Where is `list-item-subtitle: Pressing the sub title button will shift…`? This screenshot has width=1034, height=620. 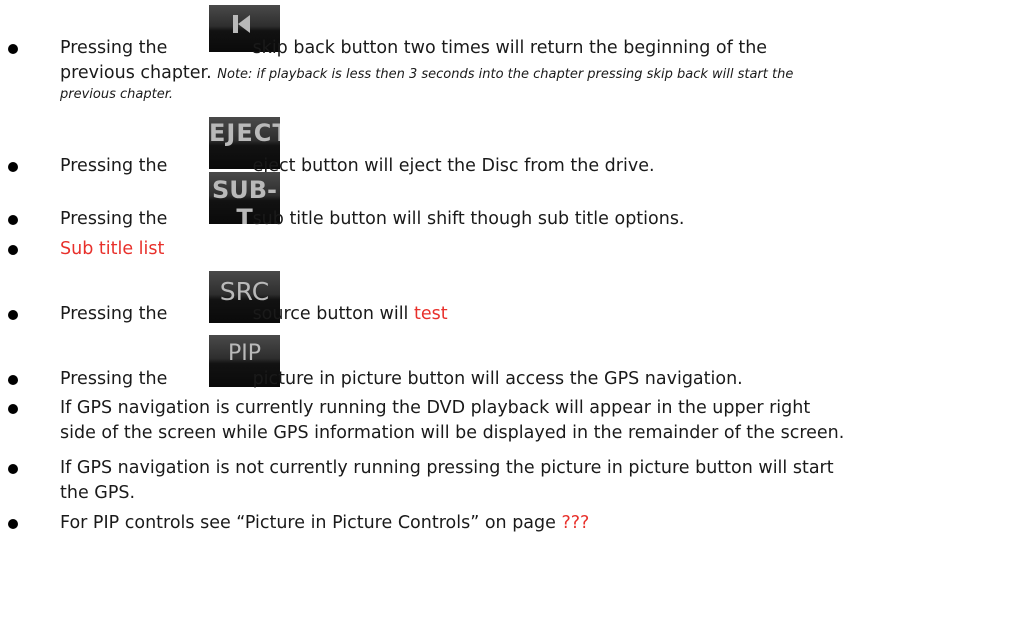 list-item-subtitle: Pressing the sub title button will shift… is located at coordinates (372, 219).